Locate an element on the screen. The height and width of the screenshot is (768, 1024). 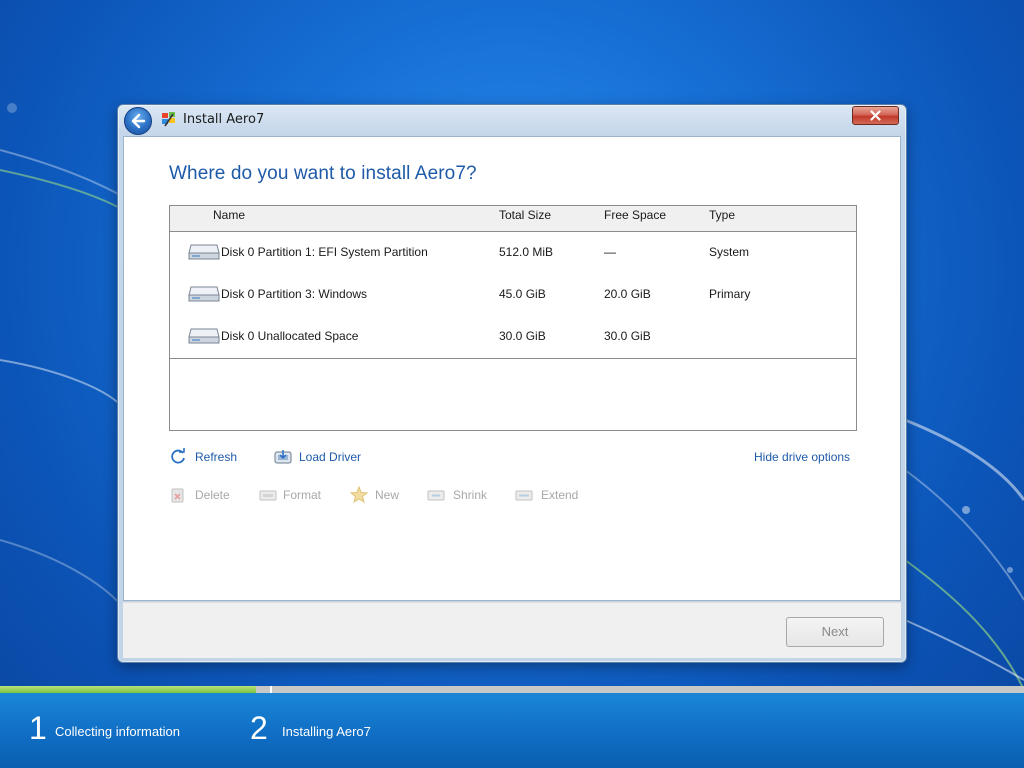
step-label: Collecting information is located at coordinates (118, 731).